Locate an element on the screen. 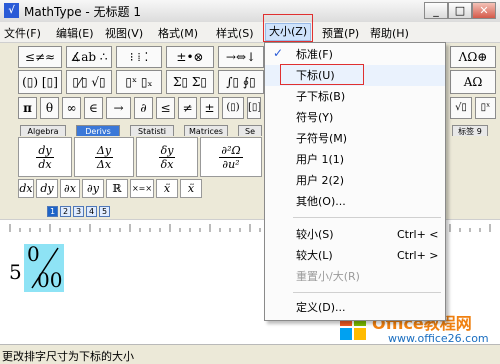  summations-palette-button: Σ▯ Σ▯ is located at coordinates (190, 82).